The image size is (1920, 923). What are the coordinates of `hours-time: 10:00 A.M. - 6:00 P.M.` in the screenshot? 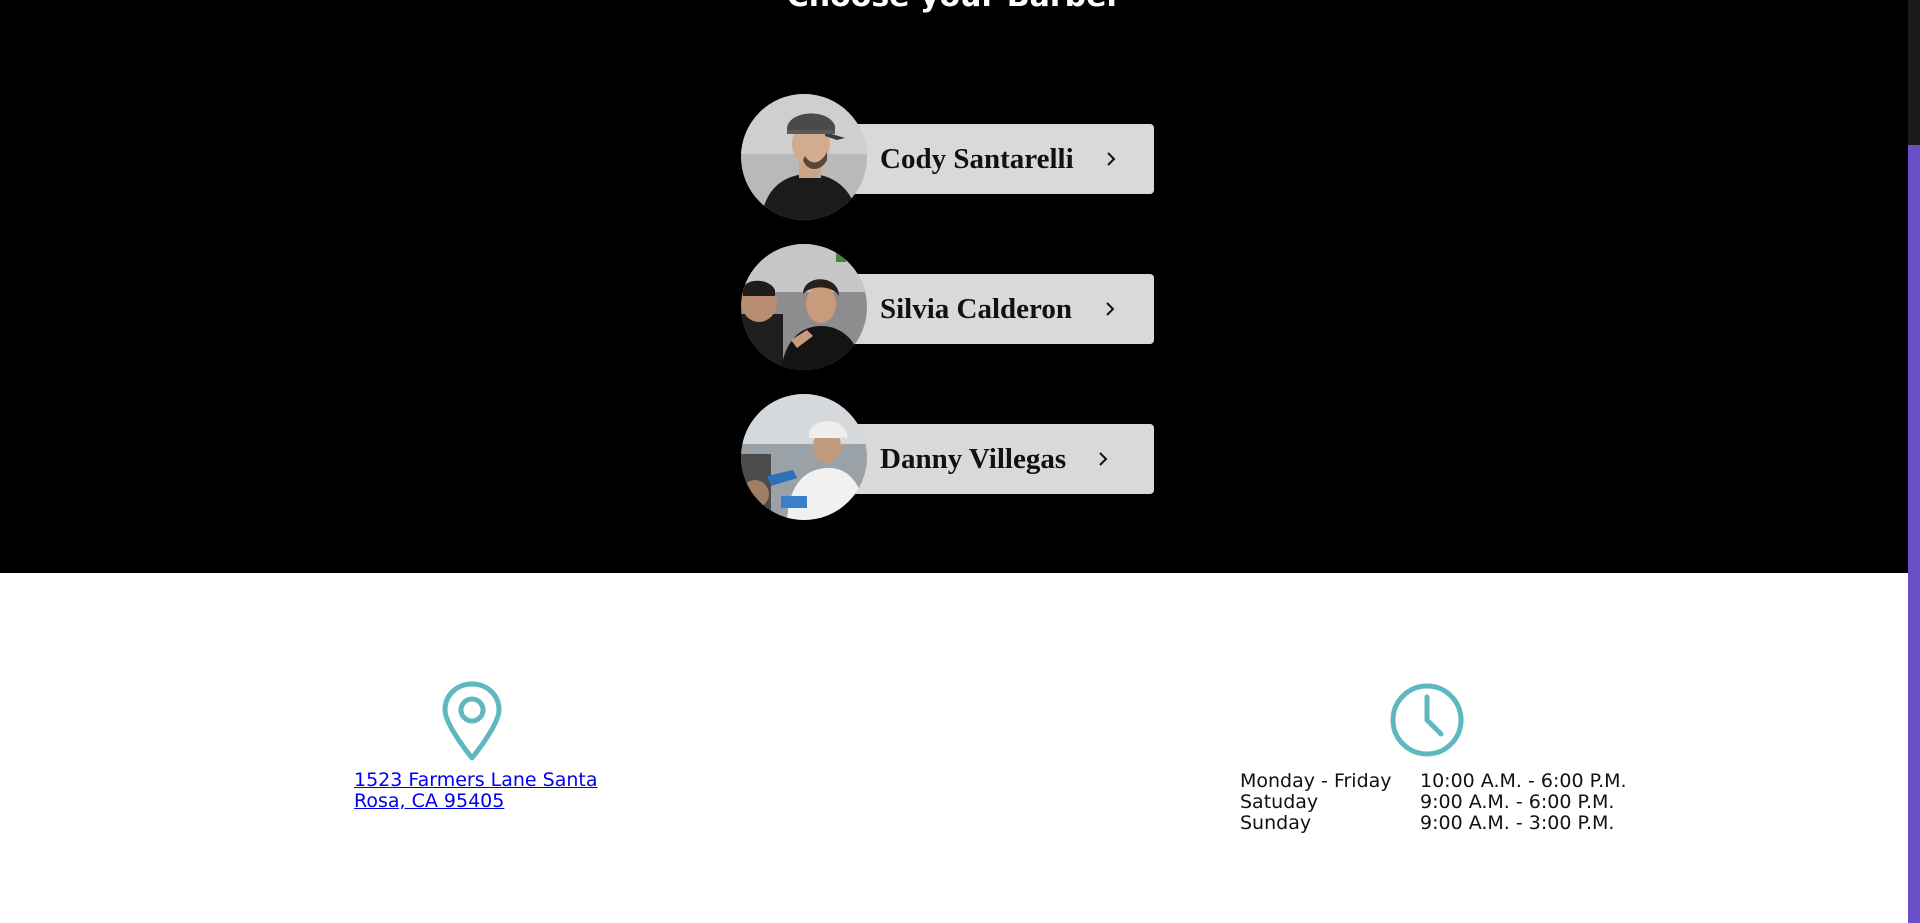 It's located at (1523, 781).